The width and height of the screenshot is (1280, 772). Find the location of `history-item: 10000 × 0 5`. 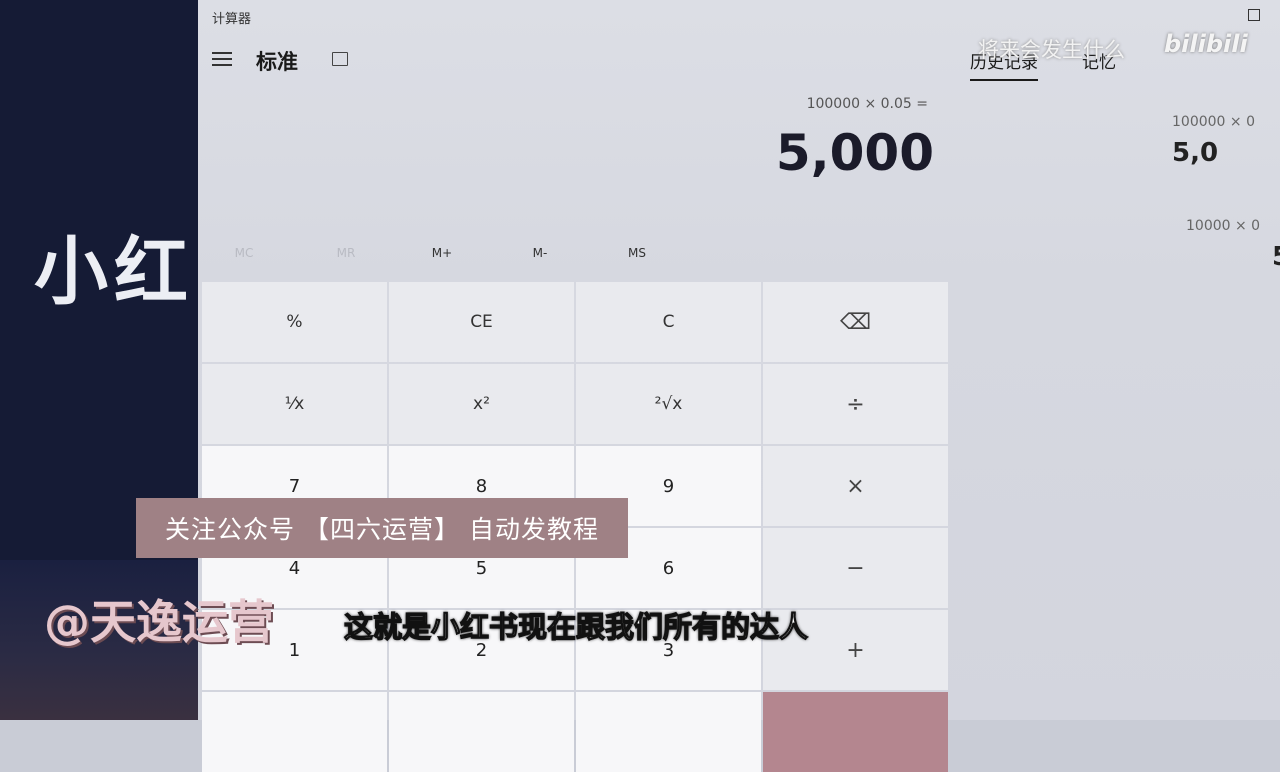

history-item: 10000 × 0 5 is located at coordinates (1233, 245).